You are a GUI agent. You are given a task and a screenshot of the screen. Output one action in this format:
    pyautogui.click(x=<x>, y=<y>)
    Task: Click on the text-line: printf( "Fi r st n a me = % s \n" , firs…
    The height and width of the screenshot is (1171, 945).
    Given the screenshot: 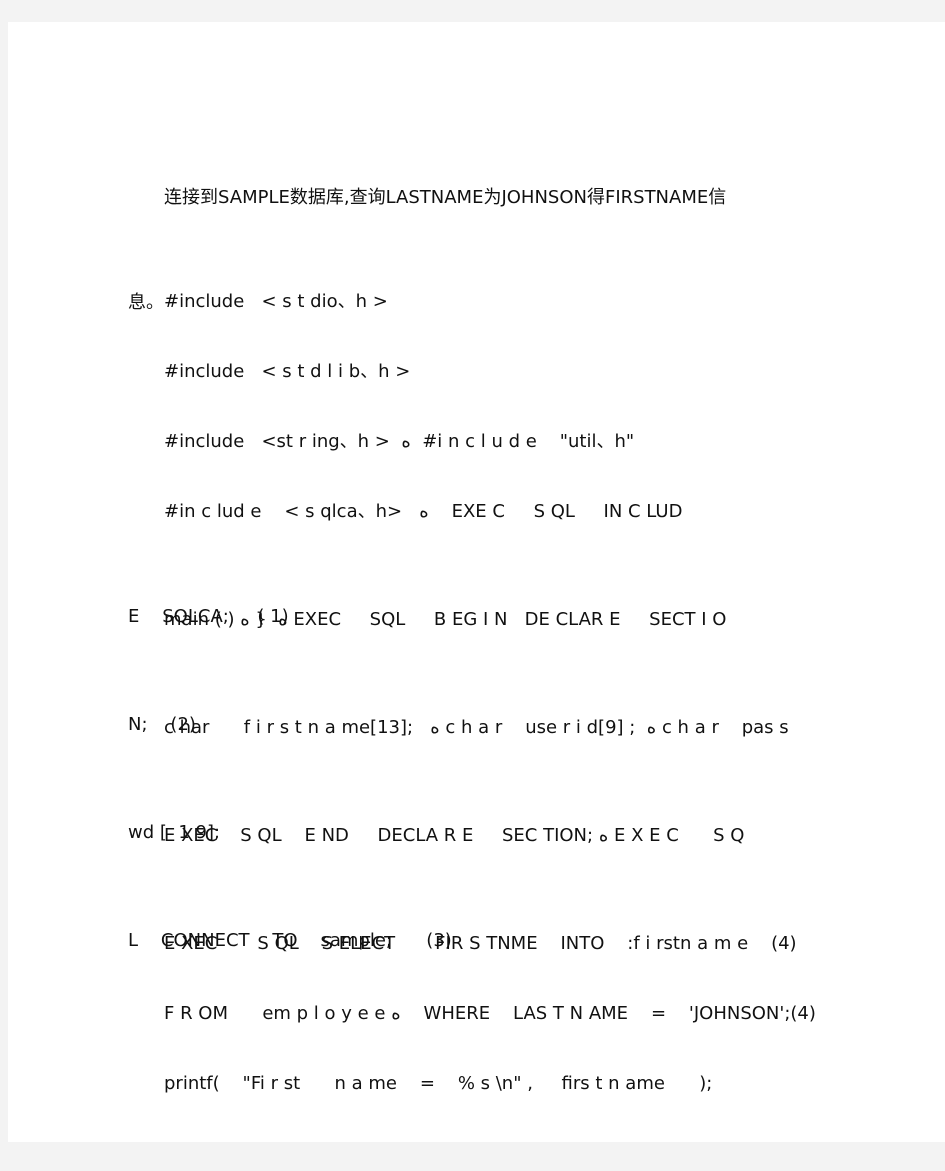 What is the action you would take?
    pyautogui.click(x=438, y=1083)
    